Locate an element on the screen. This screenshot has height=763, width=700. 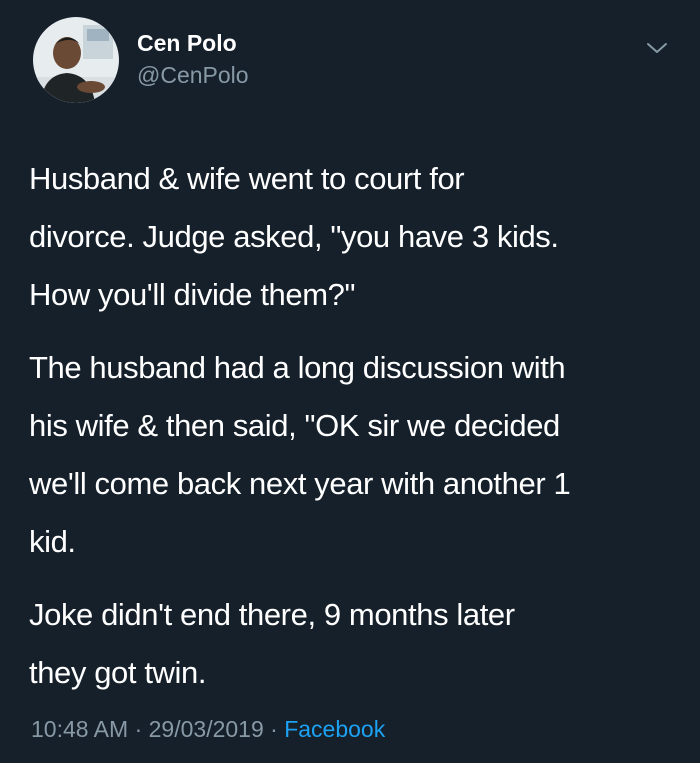
avatar is located at coordinates (76, 60).